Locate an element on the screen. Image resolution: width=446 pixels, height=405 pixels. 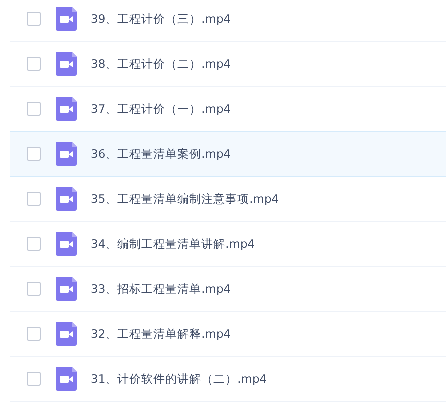
file-row: 32、工程量清单解释.mp4 is located at coordinates (228, 334).